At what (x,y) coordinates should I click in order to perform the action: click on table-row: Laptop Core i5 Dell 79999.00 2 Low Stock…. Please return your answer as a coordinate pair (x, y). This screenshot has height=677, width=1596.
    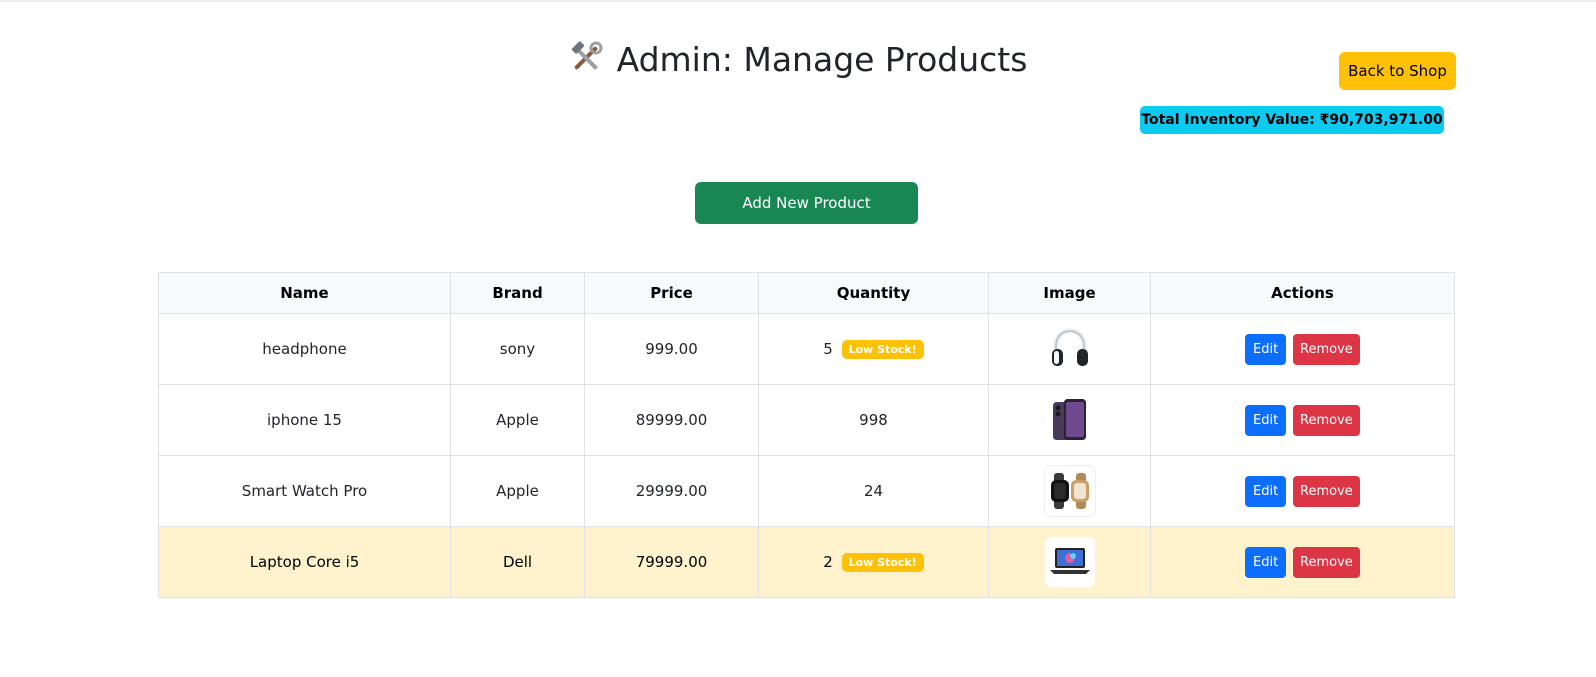
    Looking at the image, I should click on (806, 562).